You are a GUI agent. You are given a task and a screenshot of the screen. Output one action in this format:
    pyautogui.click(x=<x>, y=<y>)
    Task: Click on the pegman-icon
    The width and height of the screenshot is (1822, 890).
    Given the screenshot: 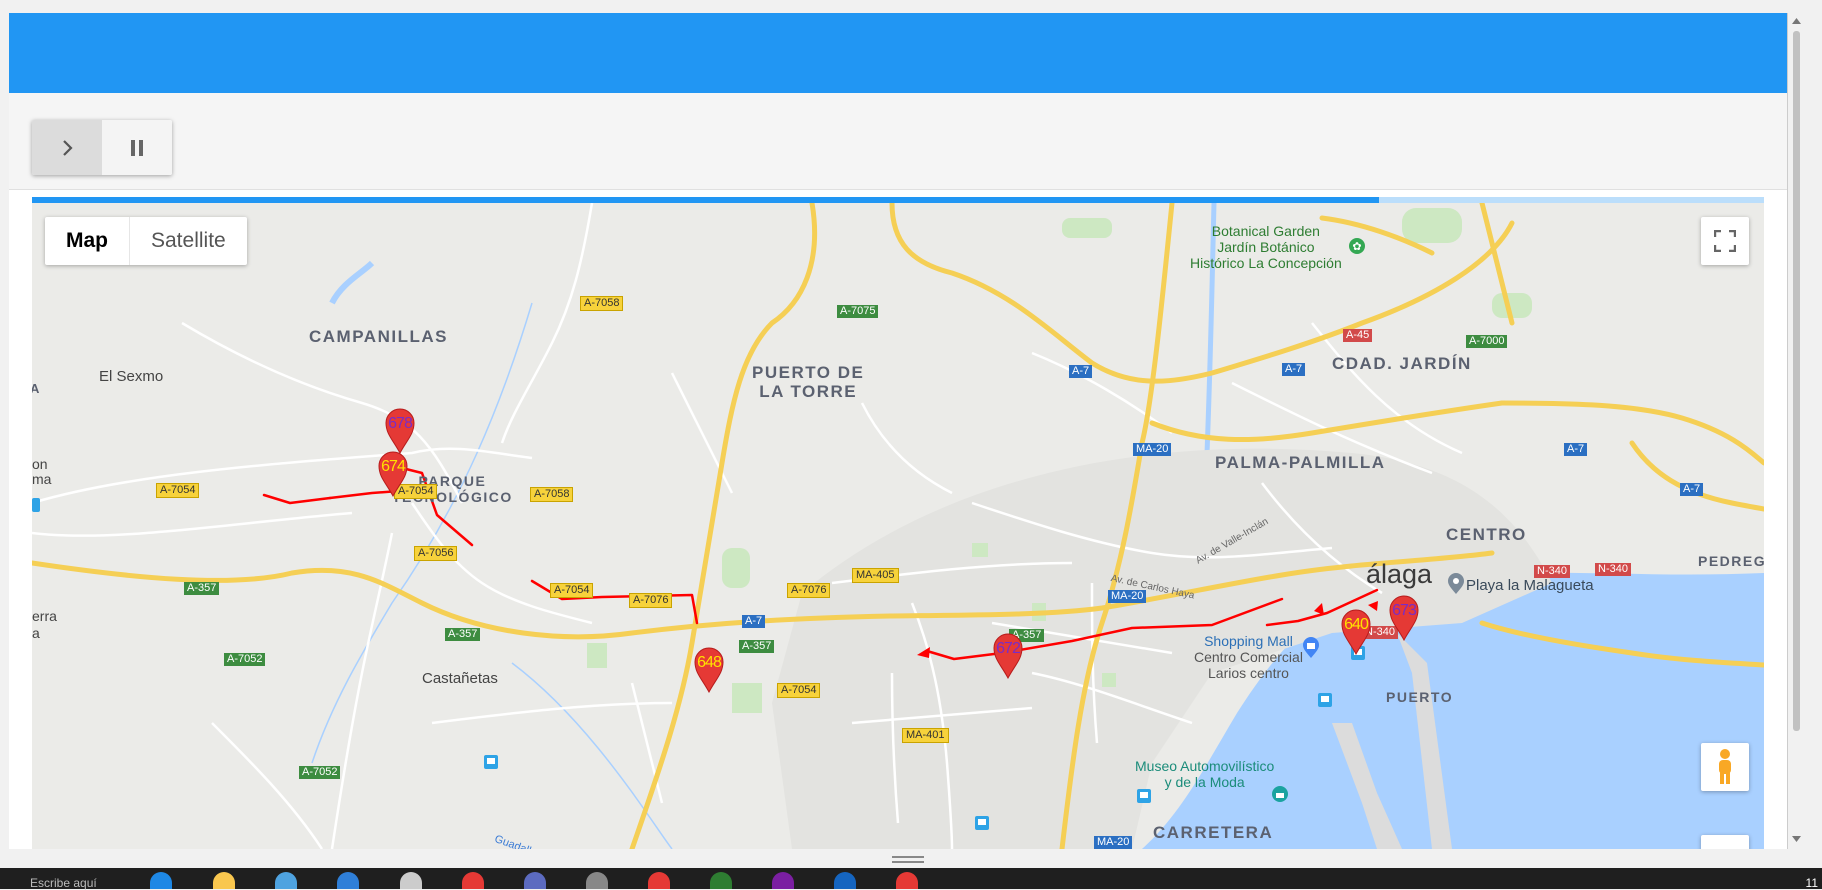 What is the action you would take?
    pyautogui.click(x=1725, y=766)
    